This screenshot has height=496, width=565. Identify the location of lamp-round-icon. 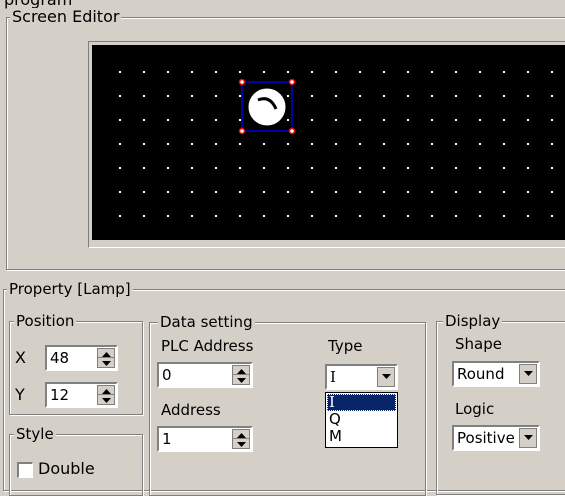
(267, 106).